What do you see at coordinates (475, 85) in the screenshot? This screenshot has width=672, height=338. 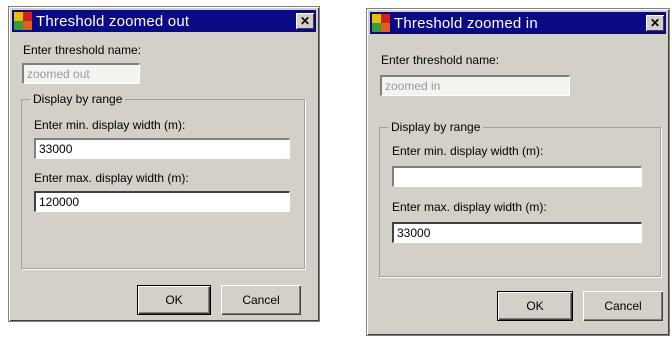 I see `threshold-name-field: zoomed in` at bounding box center [475, 85].